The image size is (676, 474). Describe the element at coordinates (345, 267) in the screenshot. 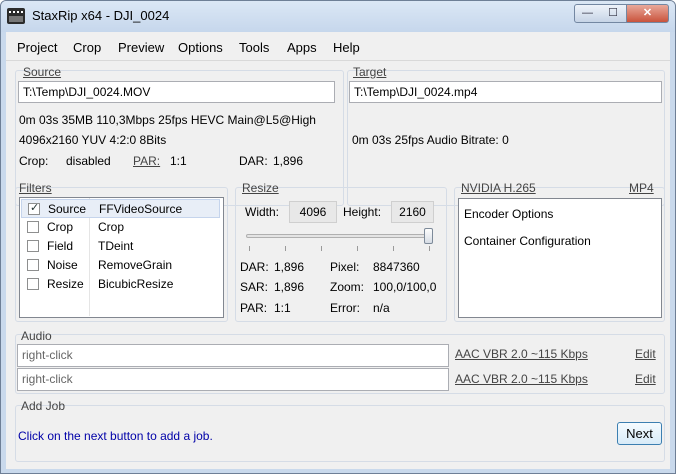

I see `resize-pixel-label: Pixel:` at that location.